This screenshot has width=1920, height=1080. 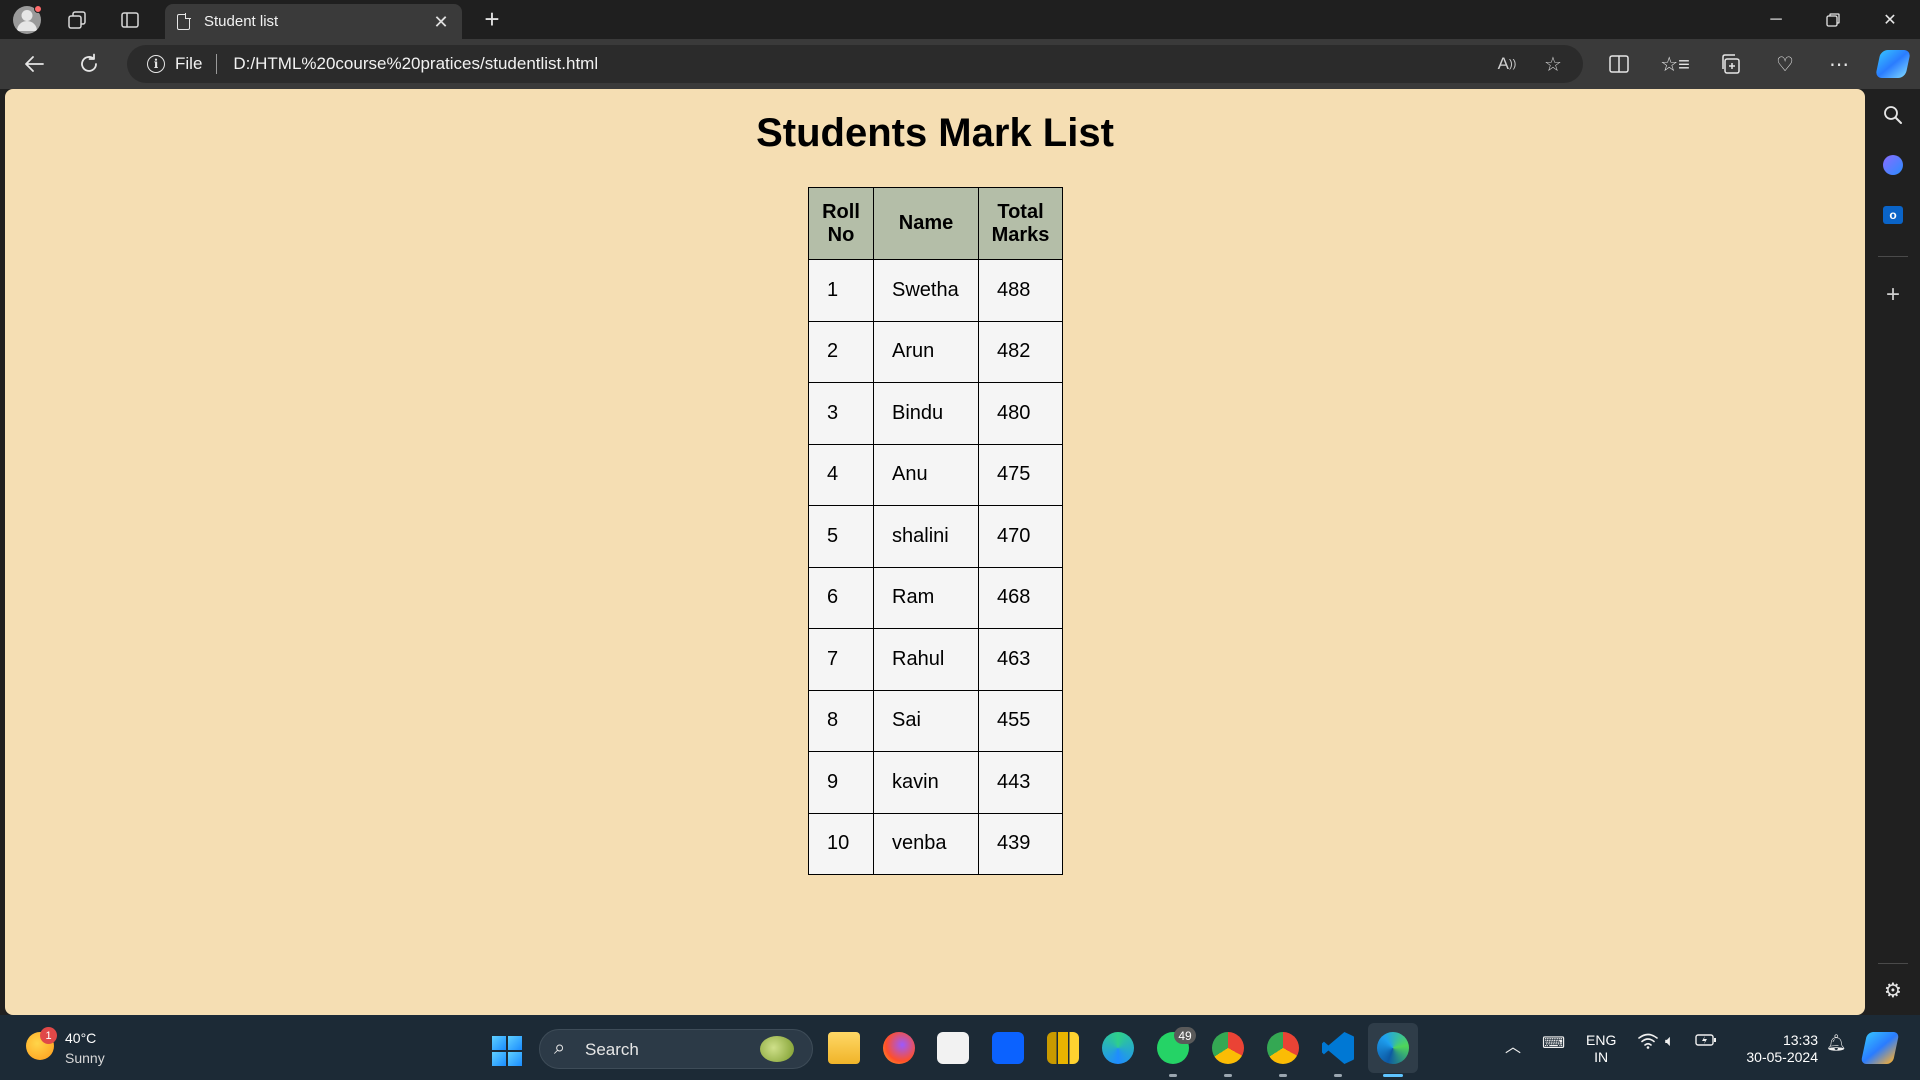 I want to click on column-header-roll-no: Roll No, so click(x=841, y=223).